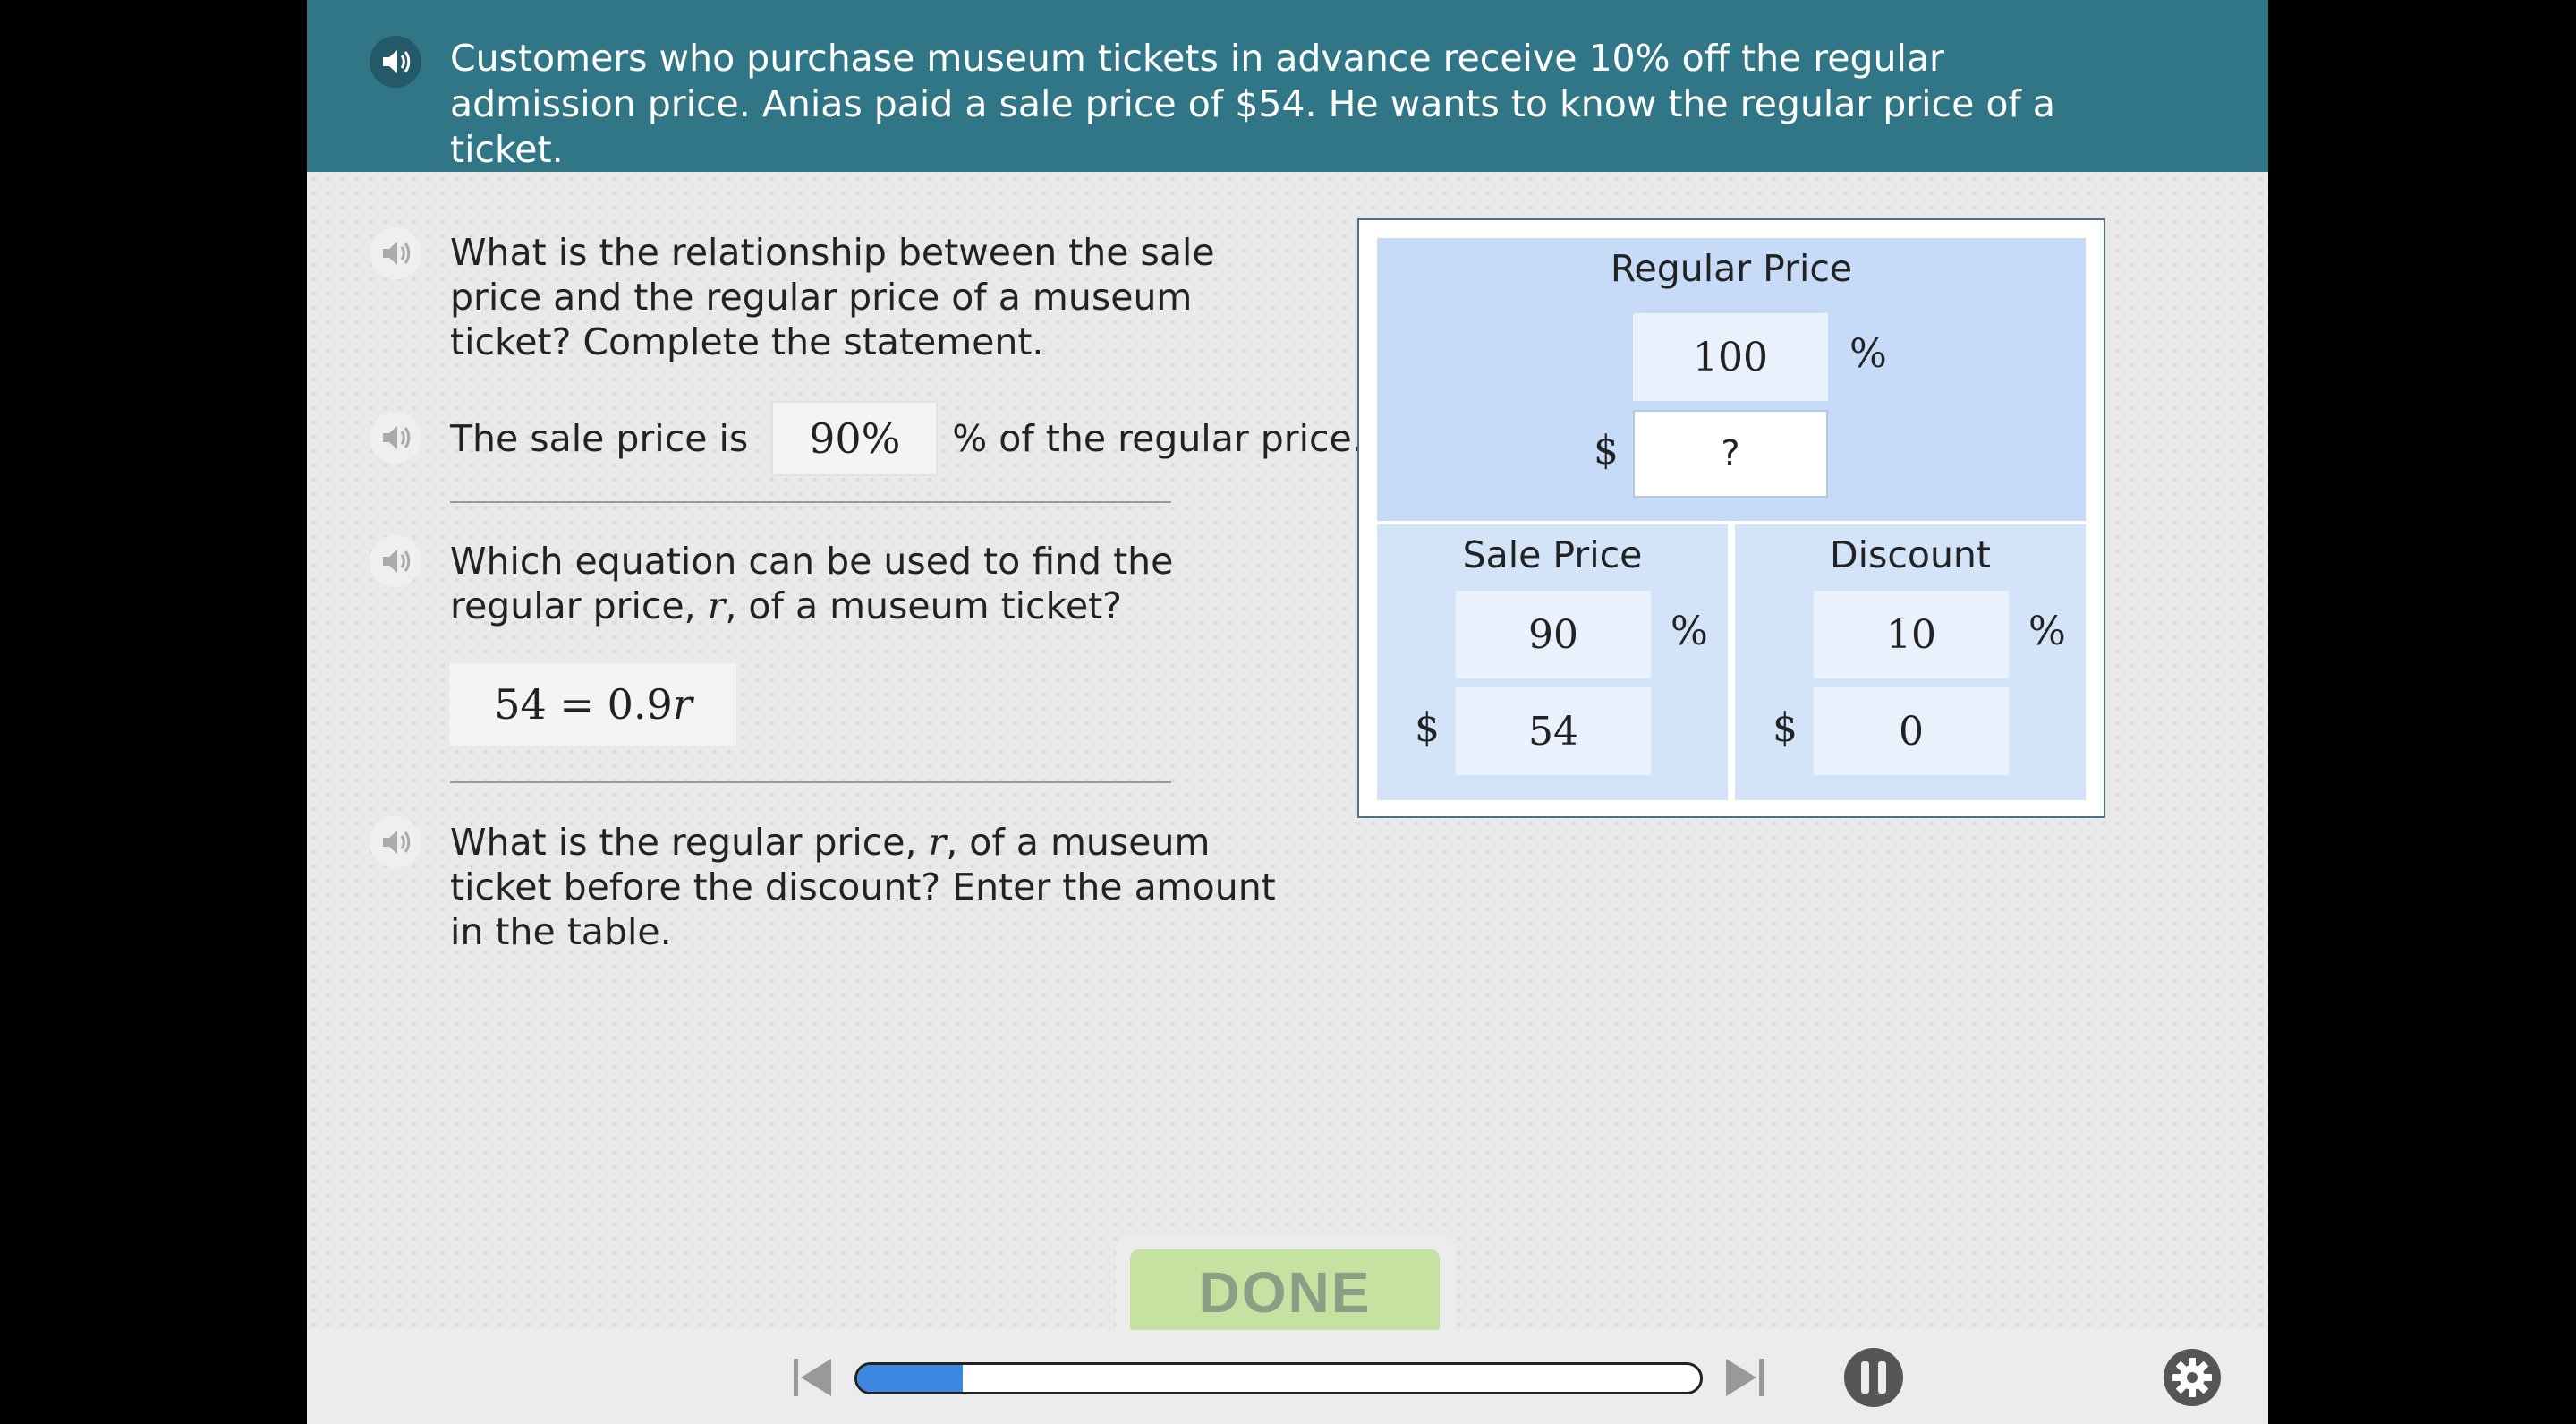 The height and width of the screenshot is (1424, 2576). What do you see at coordinates (1158, 438) in the screenshot?
I see `sentence-end: % of the regular price.` at bounding box center [1158, 438].